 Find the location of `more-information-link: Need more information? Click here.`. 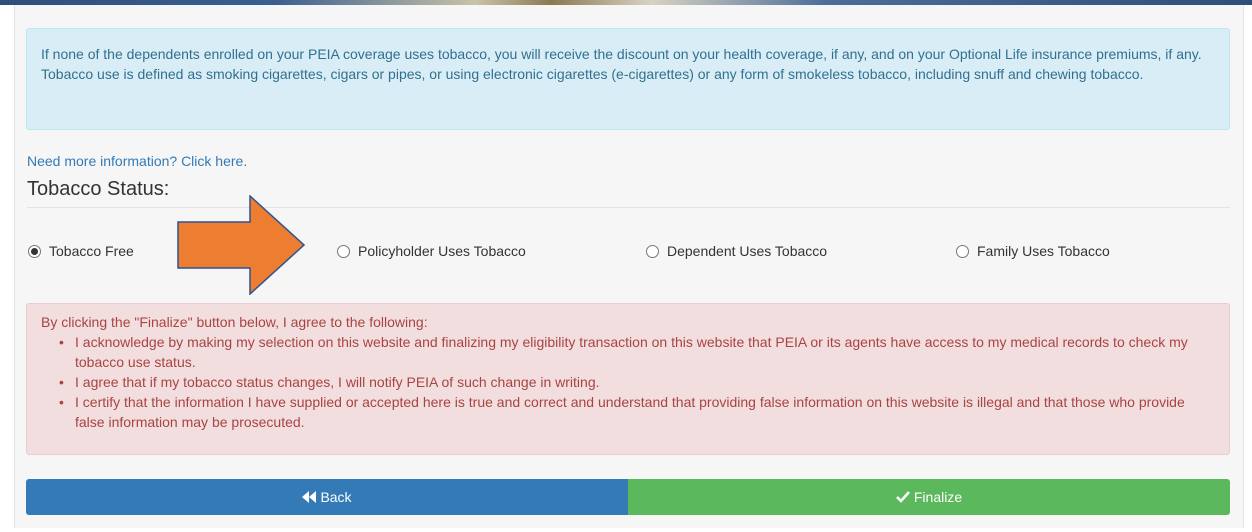

more-information-link: Need more information? Click here. is located at coordinates (137, 161).